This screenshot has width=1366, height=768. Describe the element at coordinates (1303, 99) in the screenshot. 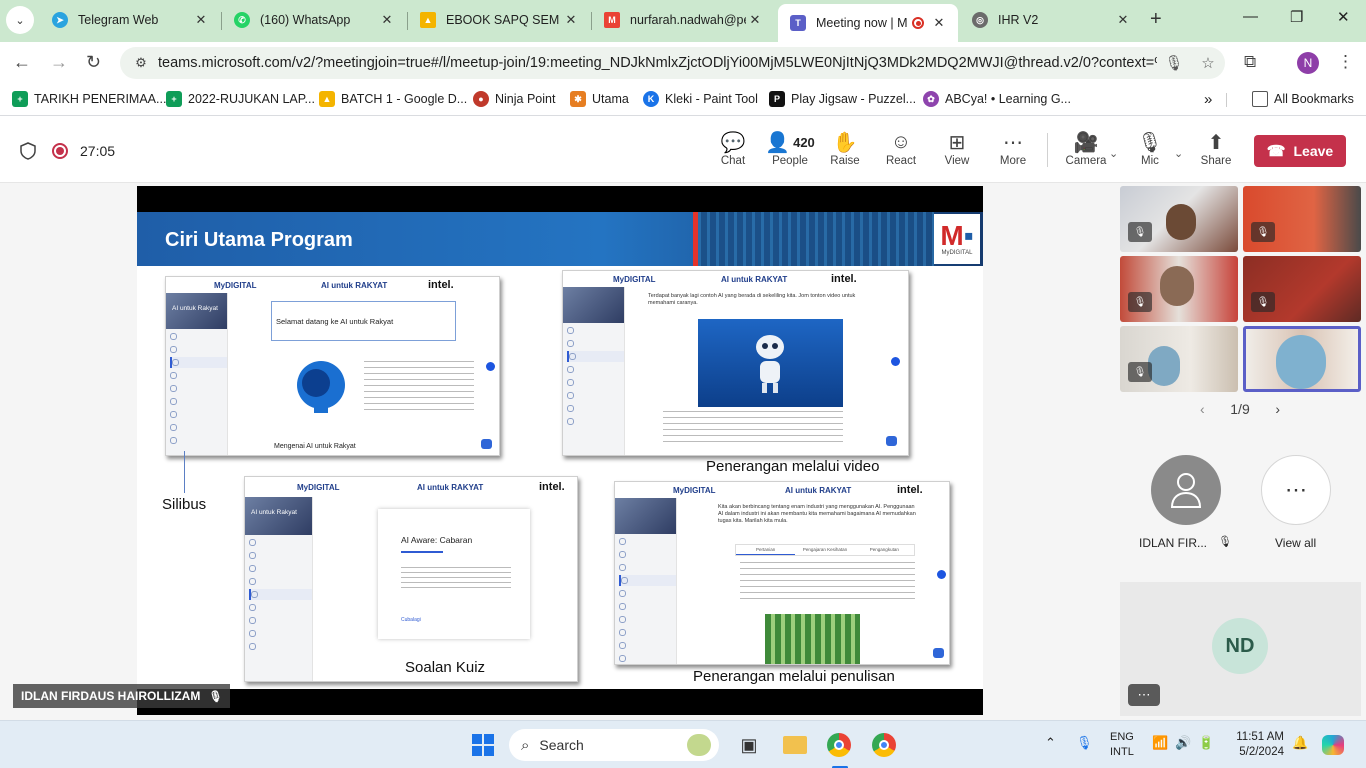

I see `all-bookmarks: All Bookmarks` at that location.